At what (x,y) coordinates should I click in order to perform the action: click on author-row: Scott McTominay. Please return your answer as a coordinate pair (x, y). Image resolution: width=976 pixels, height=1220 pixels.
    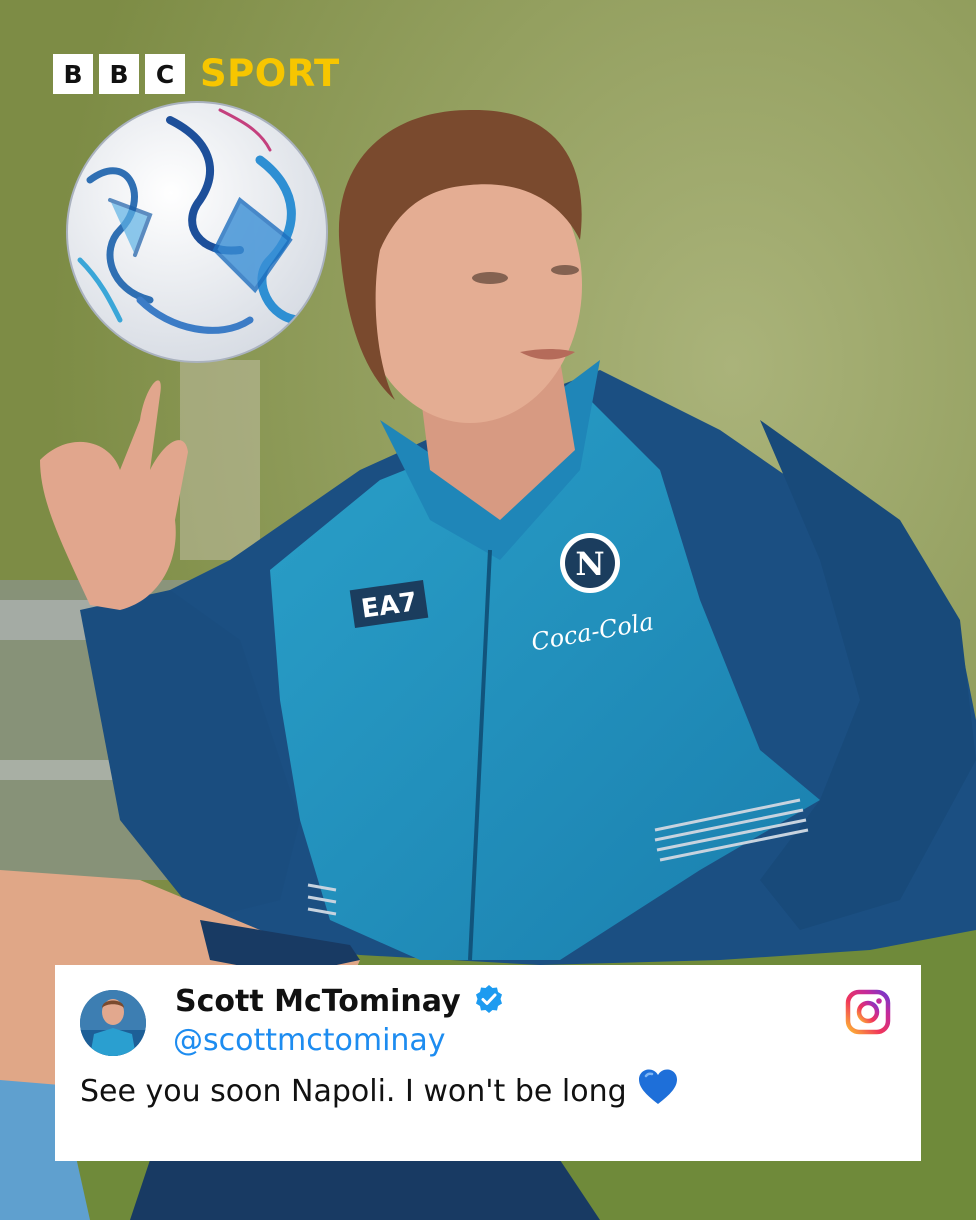
    Looking at the image, I should click on (340, 1001).